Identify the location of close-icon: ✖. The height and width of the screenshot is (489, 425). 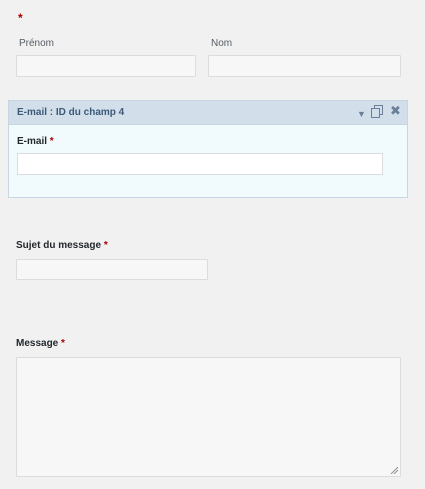
(395, 111).